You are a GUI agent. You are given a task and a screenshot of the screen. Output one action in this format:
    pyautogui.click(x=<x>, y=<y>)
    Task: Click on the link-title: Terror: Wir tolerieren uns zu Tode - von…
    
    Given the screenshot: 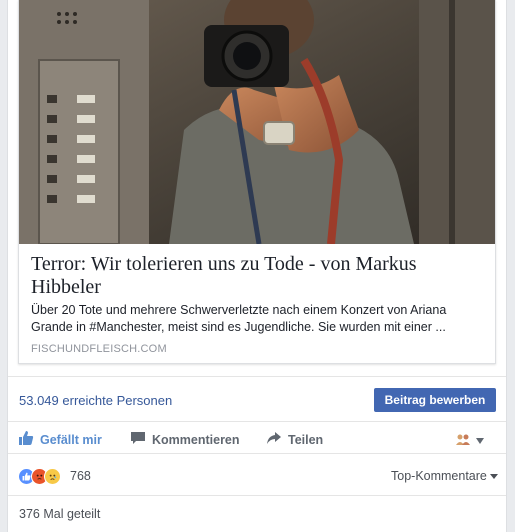 What is the action you would take?
    pyautogui.click(x=251, y=276)
    